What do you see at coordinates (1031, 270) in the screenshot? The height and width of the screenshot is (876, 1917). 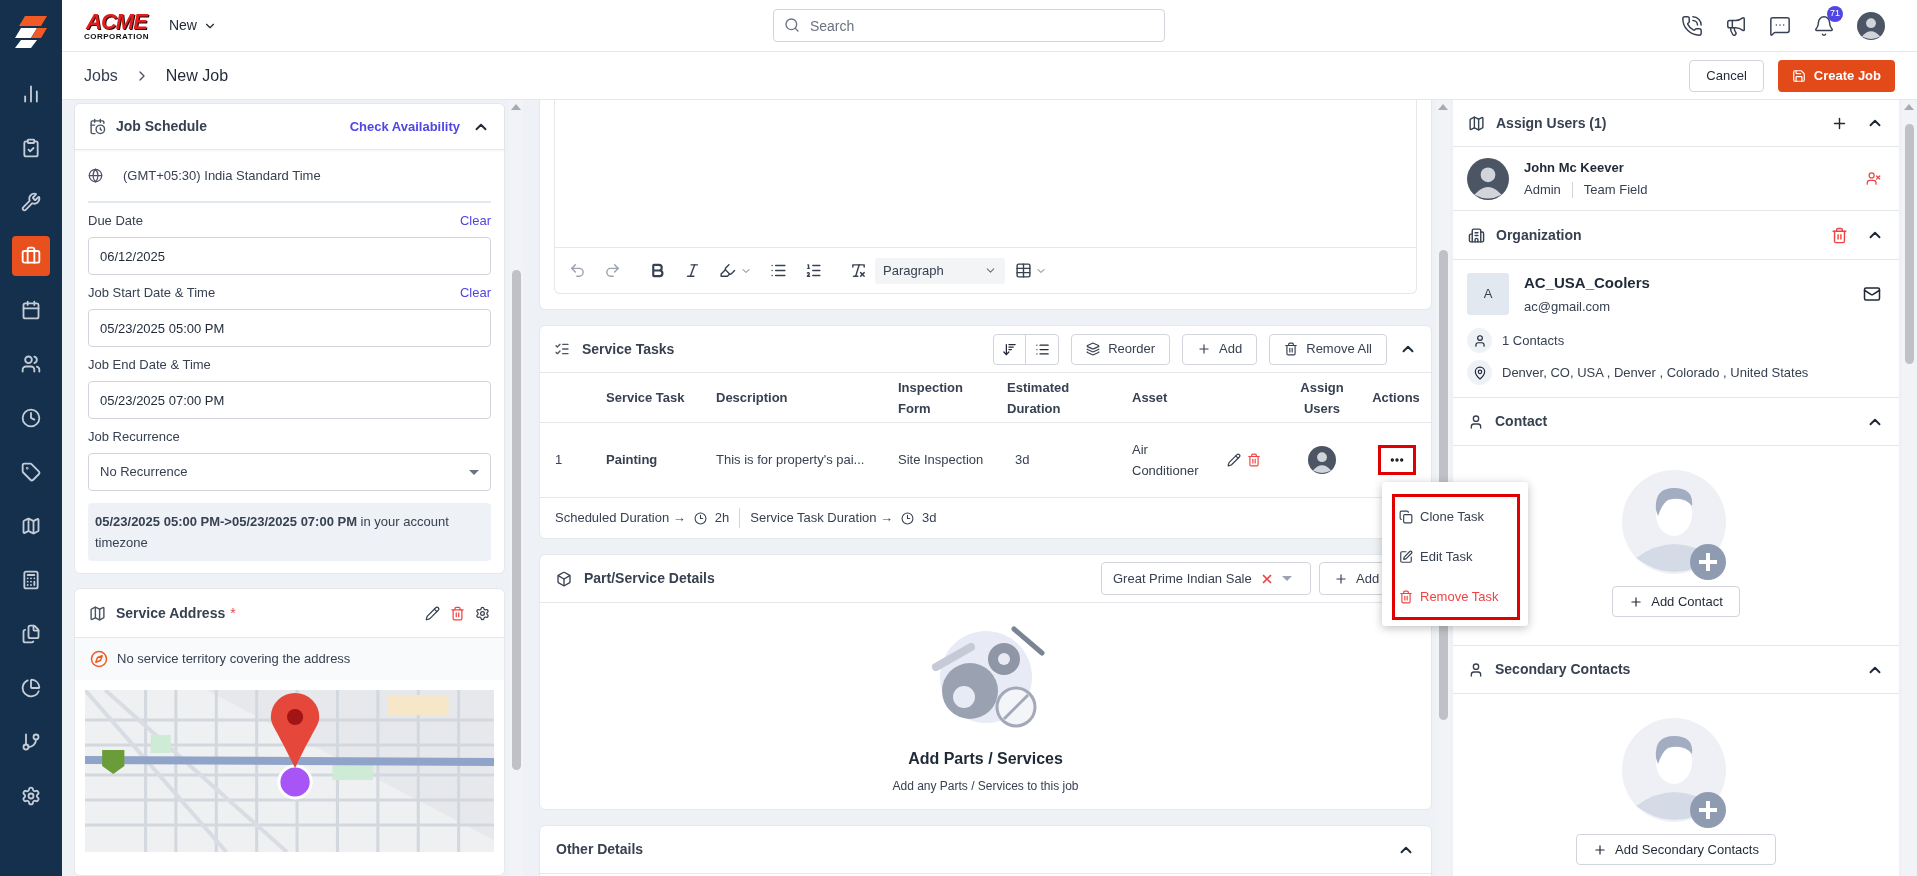 I see `table-tool` at bounding box center [1031, 270].